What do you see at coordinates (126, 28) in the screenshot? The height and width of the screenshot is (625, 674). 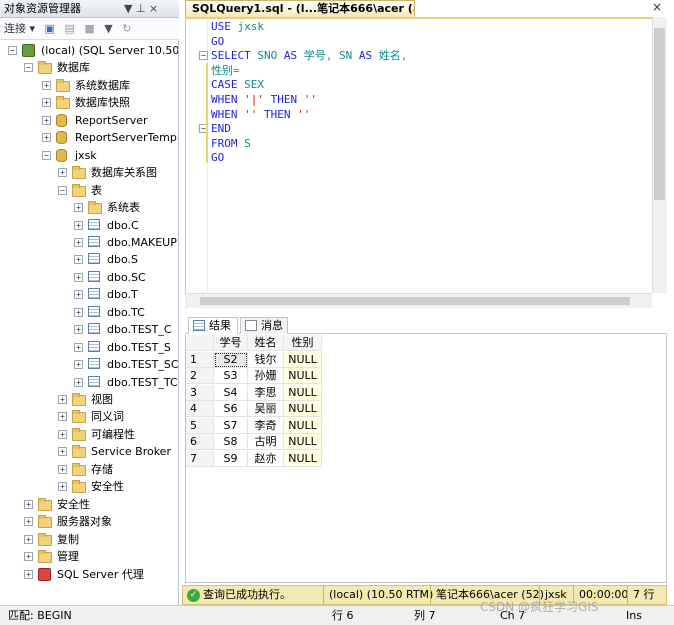 I see `refresh-icon: ↻` at bounding box center [126, 28].